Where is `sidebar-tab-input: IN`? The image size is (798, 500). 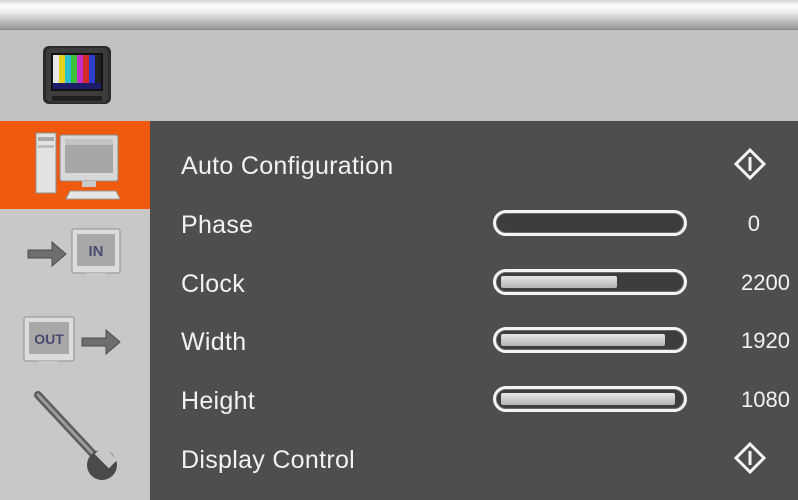
sidebar-tab-input: IN is located at coordinates (75, 253).